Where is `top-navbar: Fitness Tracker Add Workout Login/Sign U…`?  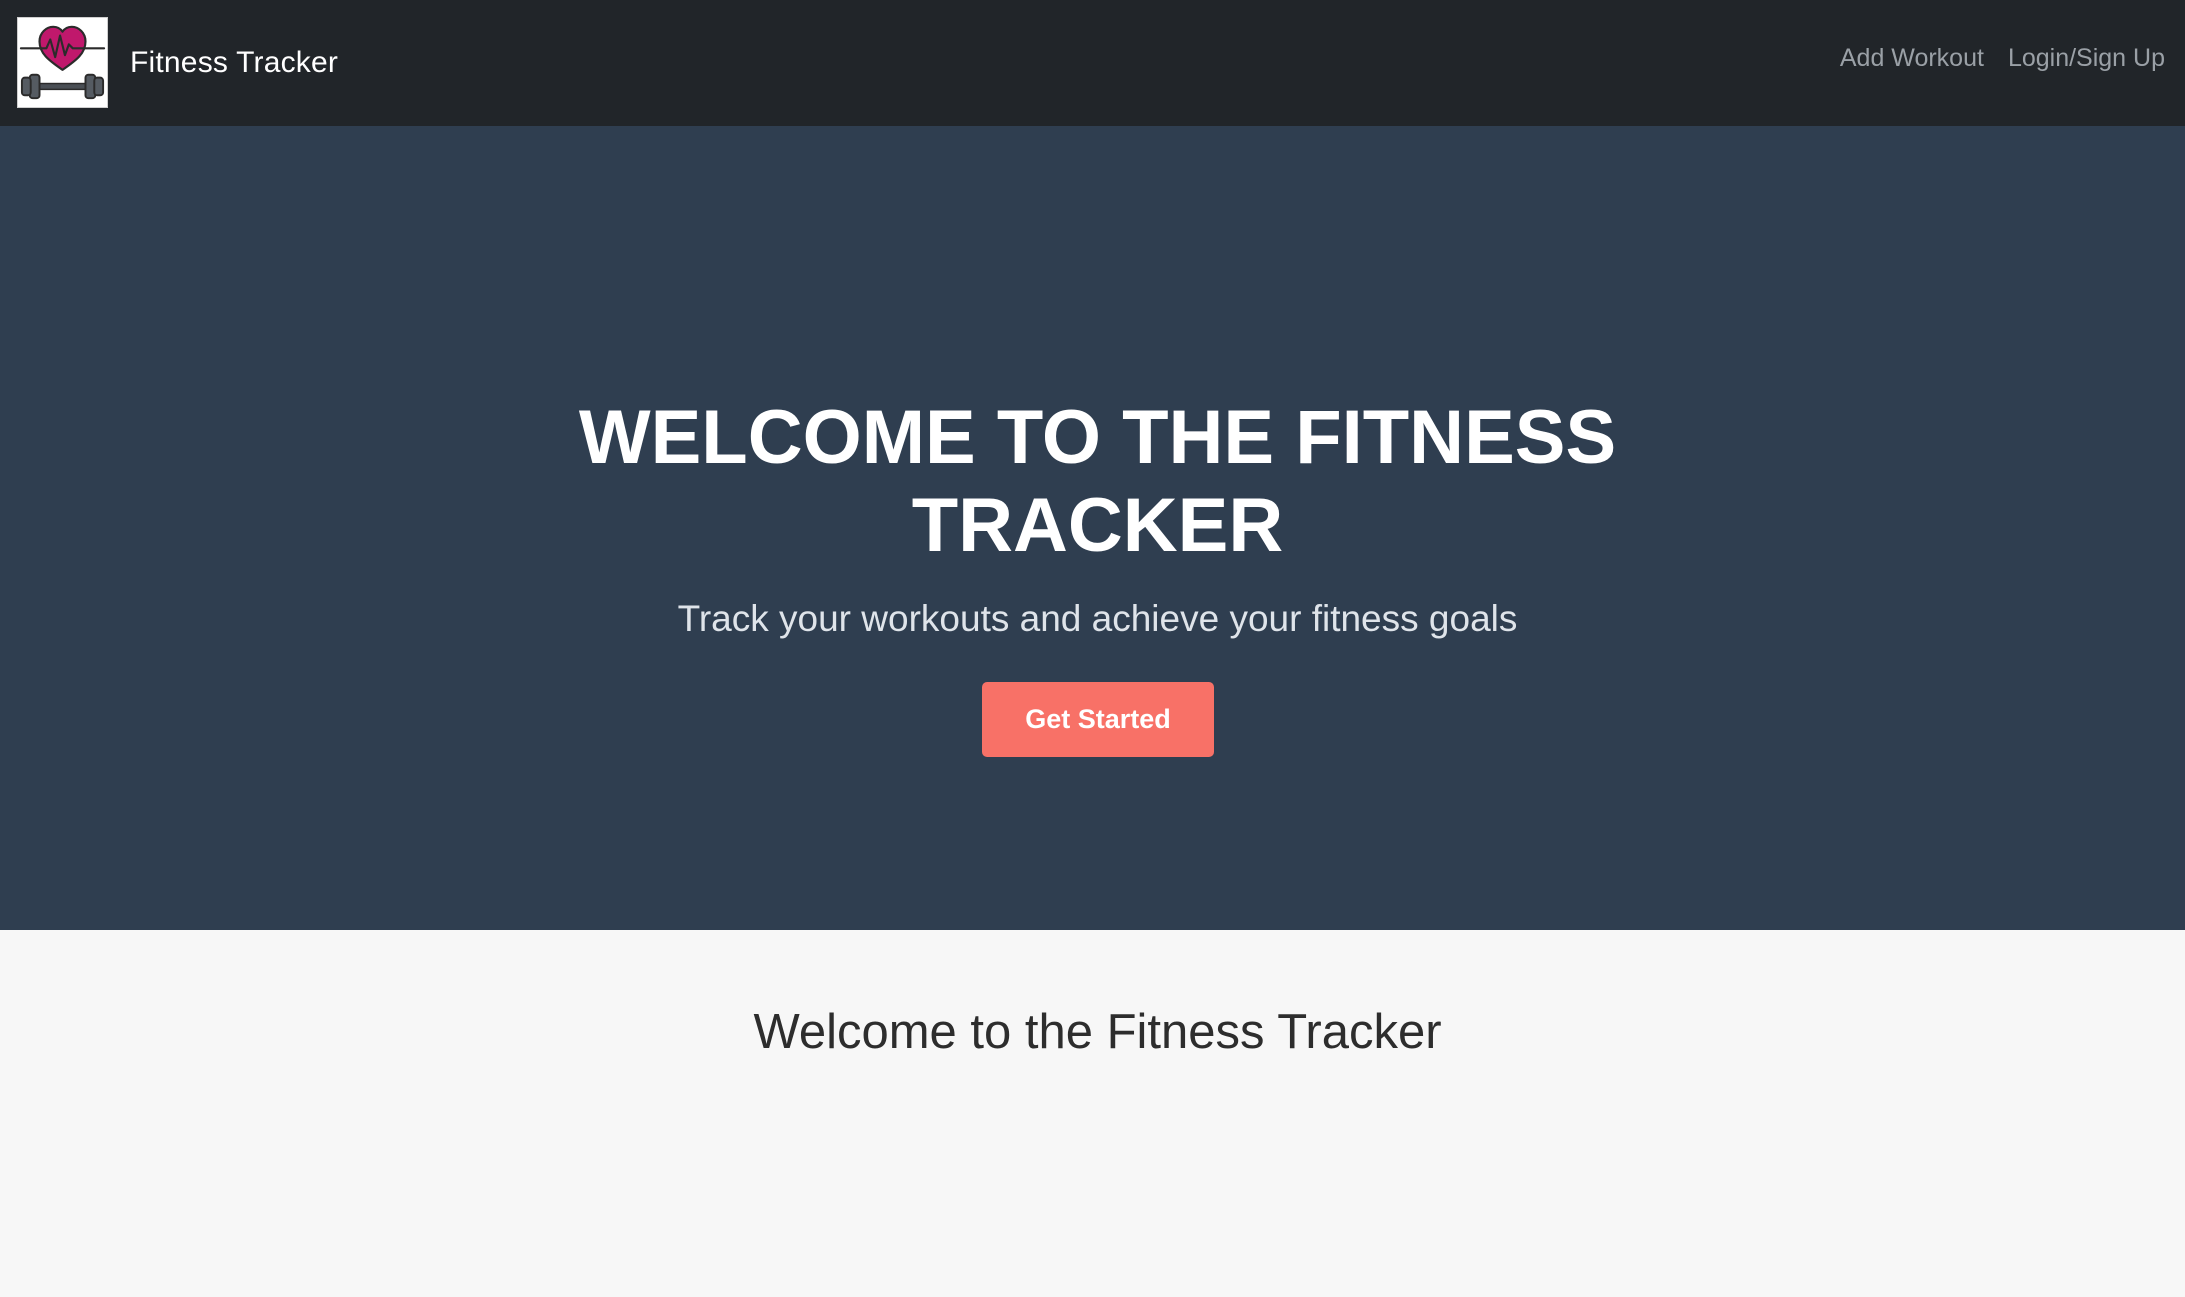 top-navbar: Fitness Tracker Add Workout Login/Sign U… is located at coordinates (1092, 63).